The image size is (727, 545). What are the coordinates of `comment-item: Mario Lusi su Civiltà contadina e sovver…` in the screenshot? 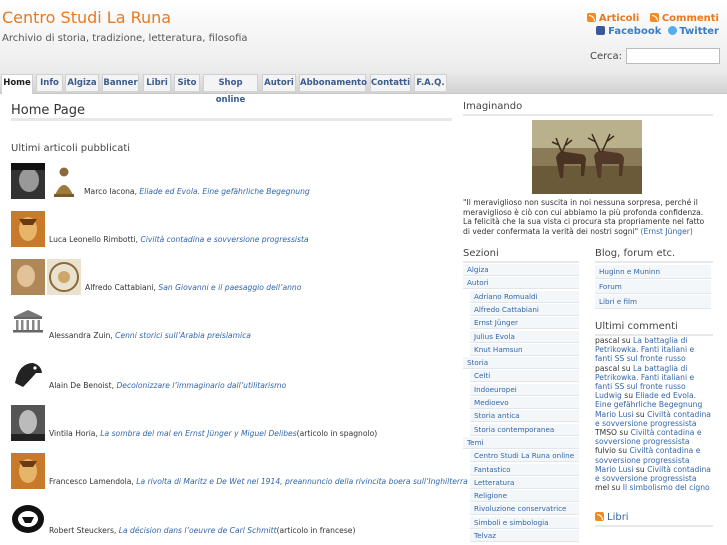 It's located at (654, 474).